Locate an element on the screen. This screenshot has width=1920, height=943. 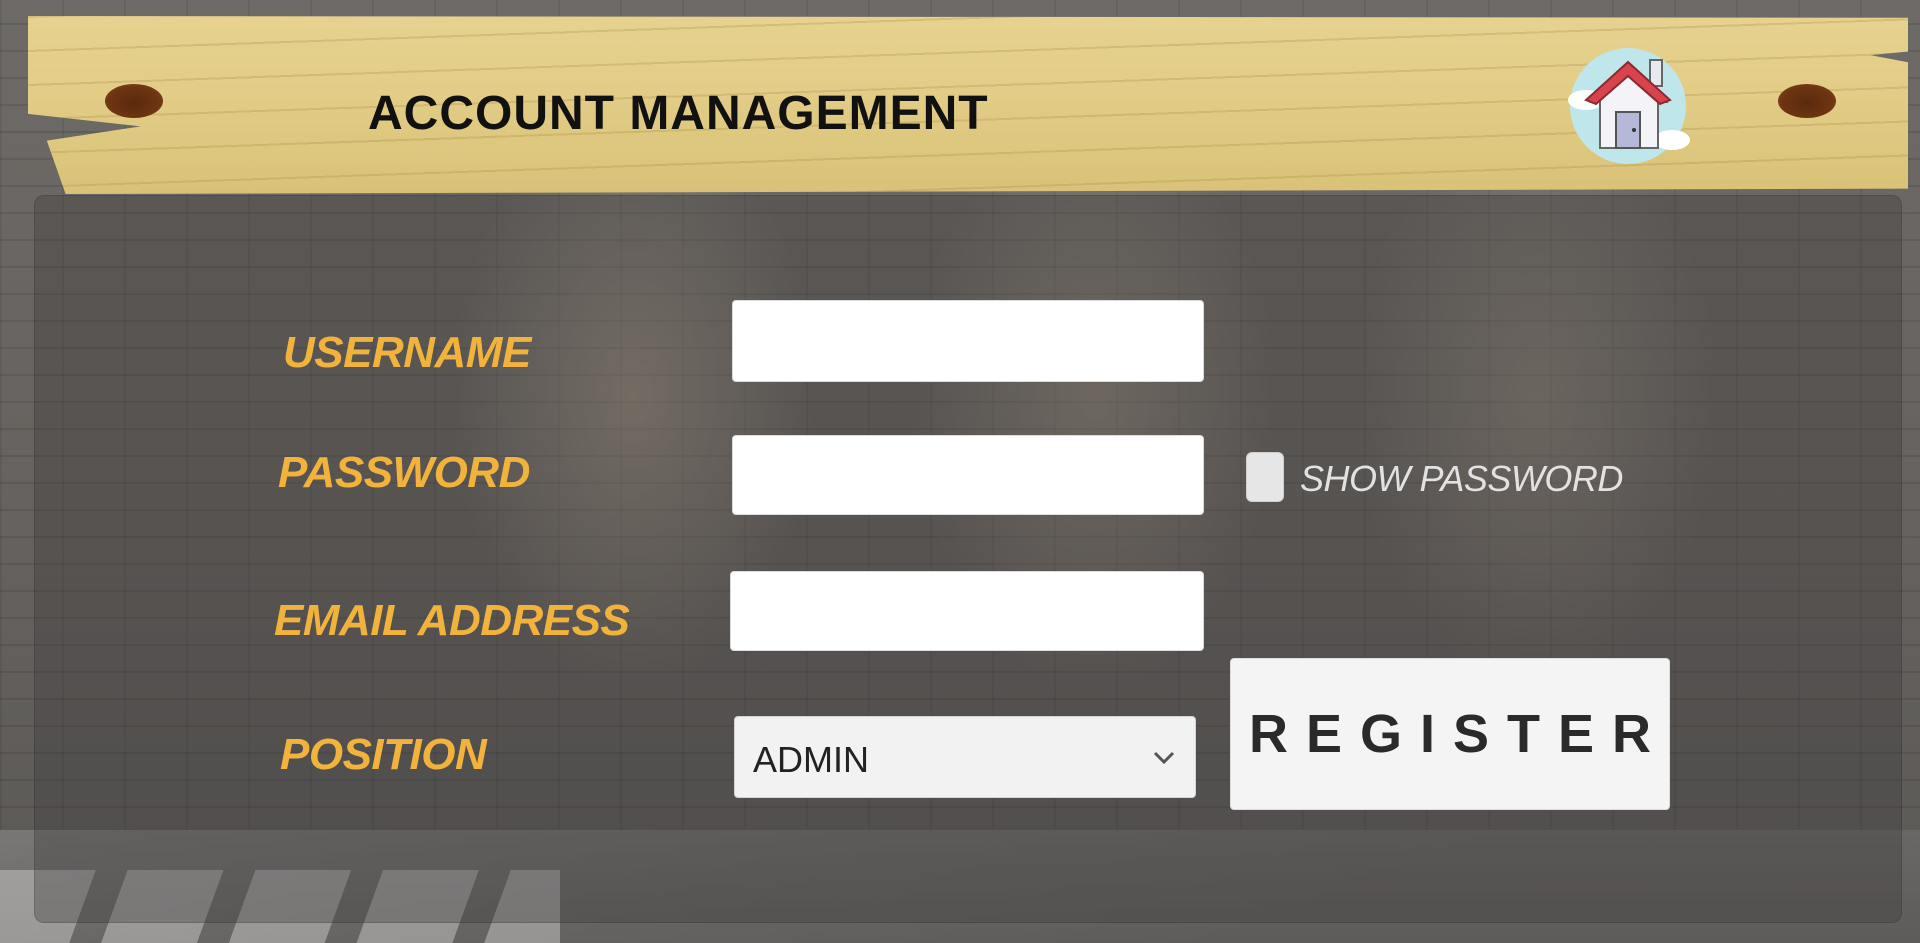
username-label: USERNAME is located at coordinates (407, 352).